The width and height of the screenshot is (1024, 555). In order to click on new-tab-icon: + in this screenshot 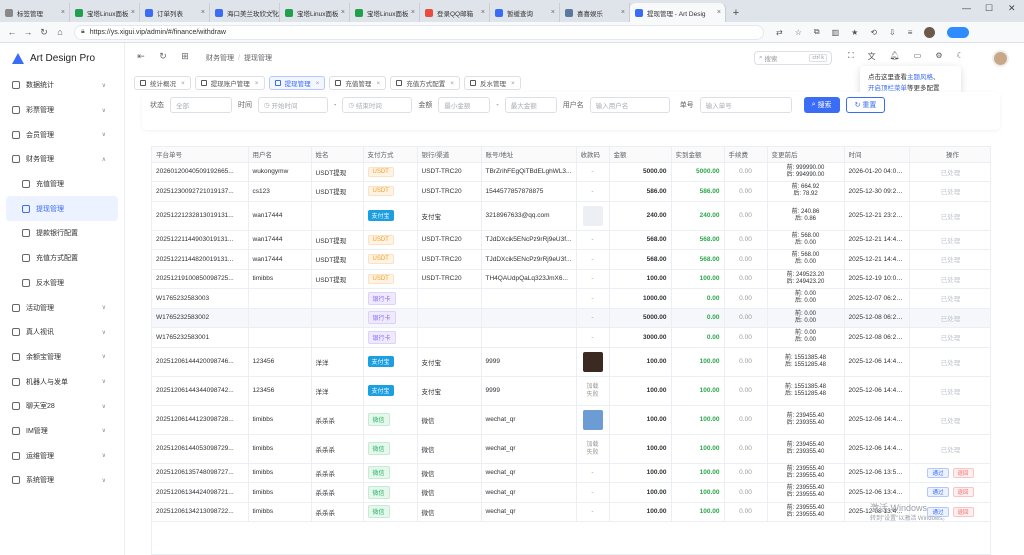, I will do `click(736, 12)`.